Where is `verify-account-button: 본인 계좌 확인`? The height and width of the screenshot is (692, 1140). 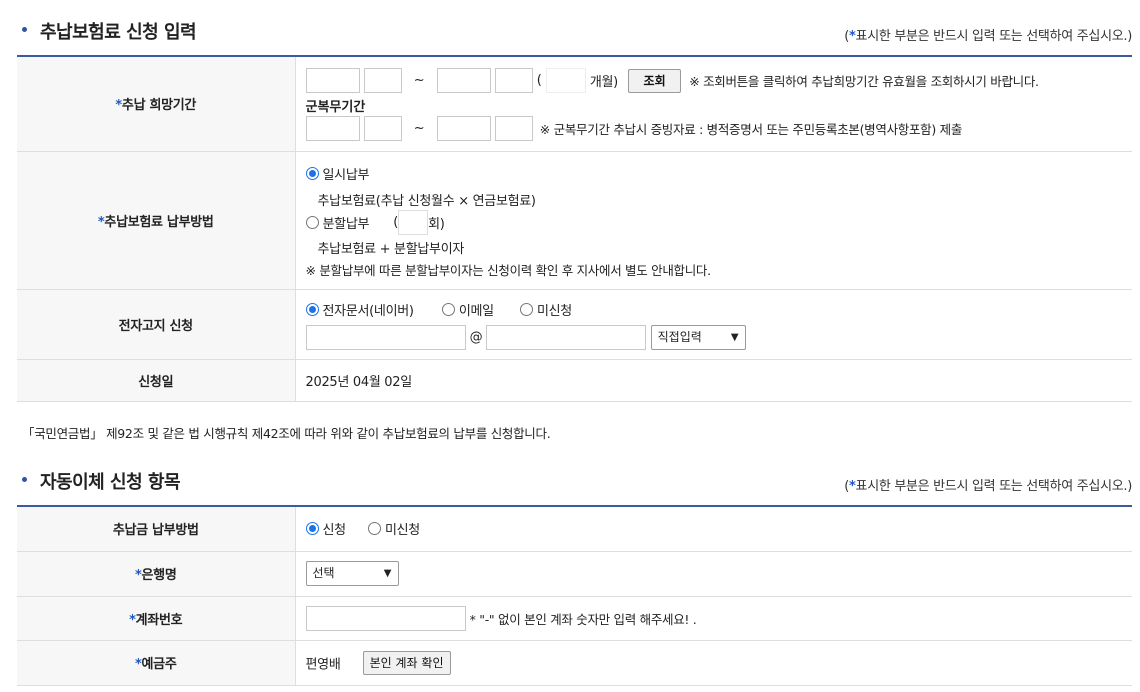 verify-account-button: 본인 계좌 확인 is located at coordinates (406, 662).